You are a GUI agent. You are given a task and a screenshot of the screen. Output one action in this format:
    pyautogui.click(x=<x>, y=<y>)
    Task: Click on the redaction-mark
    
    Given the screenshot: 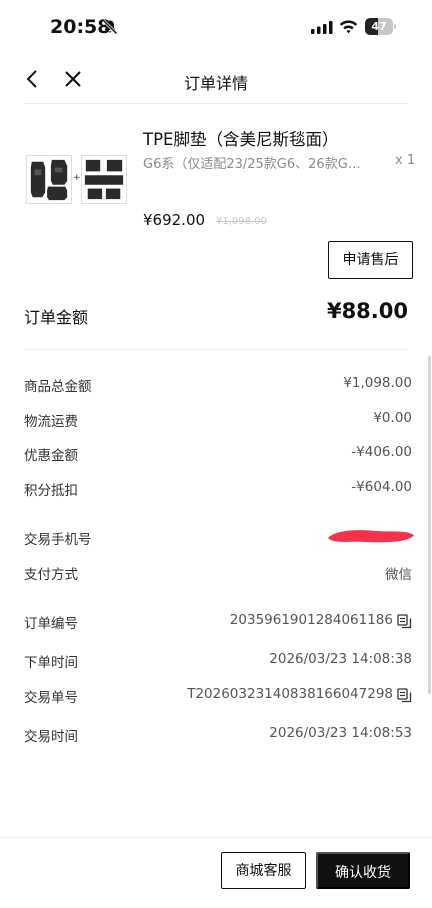 What is the action you would take?
    pyautogui.click(x=371, y=536)
    